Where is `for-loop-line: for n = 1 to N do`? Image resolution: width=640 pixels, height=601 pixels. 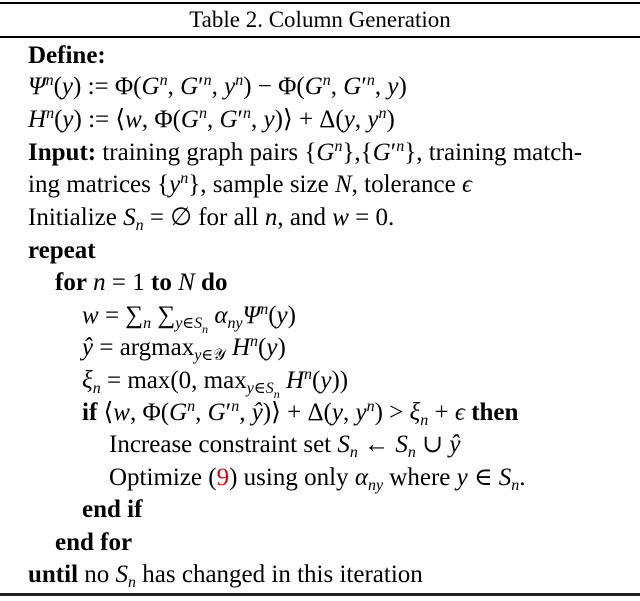 for-loop-line: for n = 1 to N do is located at coordinates (141, 282).